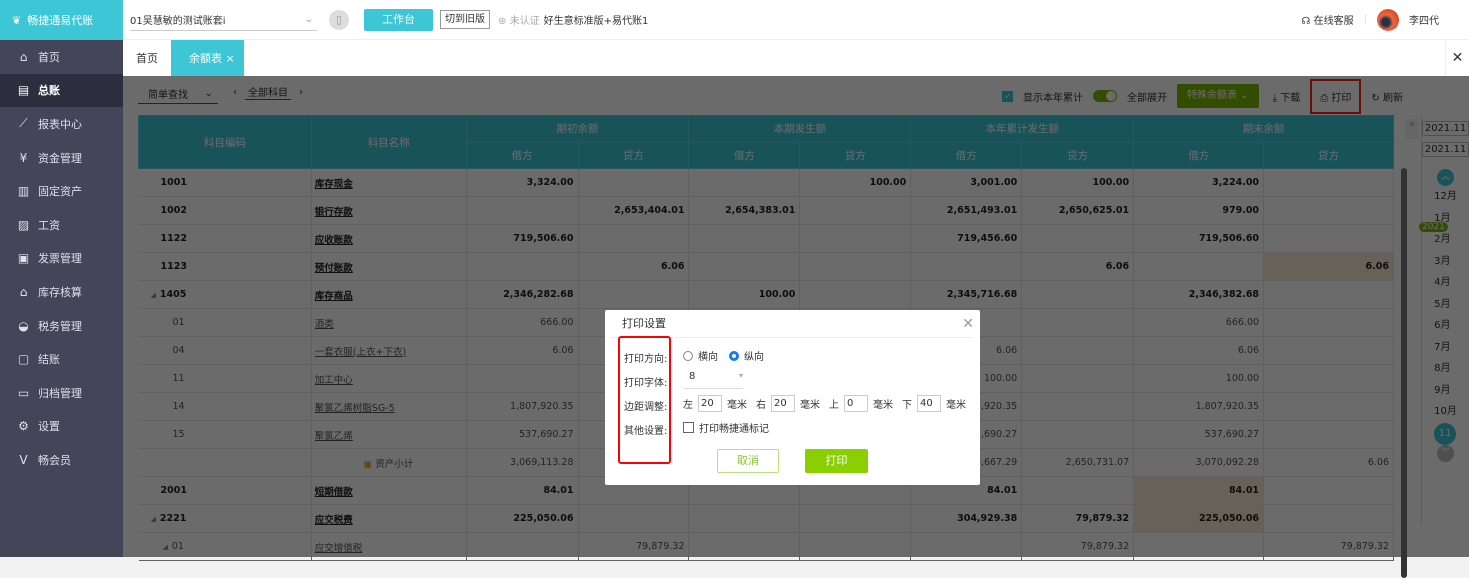 The height and width of the screenshot is (578, 1469). Describe the element at coordinates (1433, 227) in the screenshot. I see `year-badge: 2021` at that location.